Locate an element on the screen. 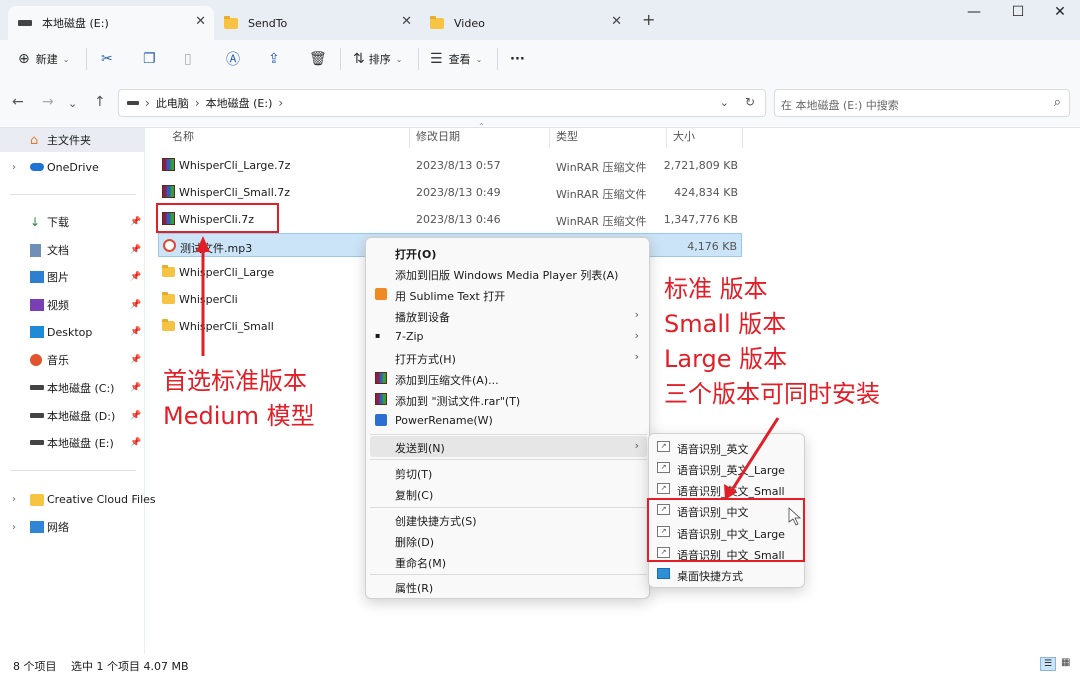 This screenshot has width=1080, height=676. send-to-item: ↗ 语音识别_英文 is located at coordinates (727, 447).